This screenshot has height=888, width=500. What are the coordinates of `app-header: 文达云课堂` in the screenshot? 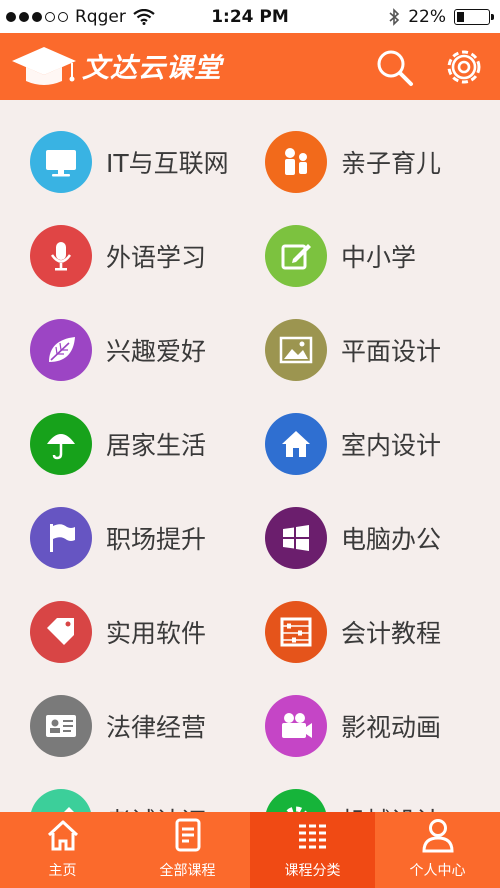 It's located at (250, 66).